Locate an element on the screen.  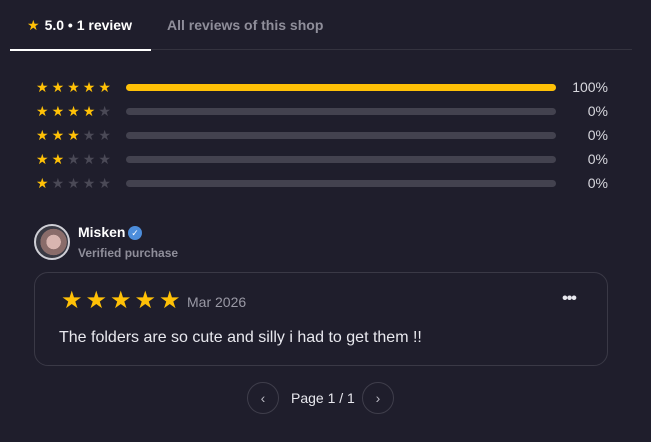
rating-bar-fill is located at coordinates (341, 87).